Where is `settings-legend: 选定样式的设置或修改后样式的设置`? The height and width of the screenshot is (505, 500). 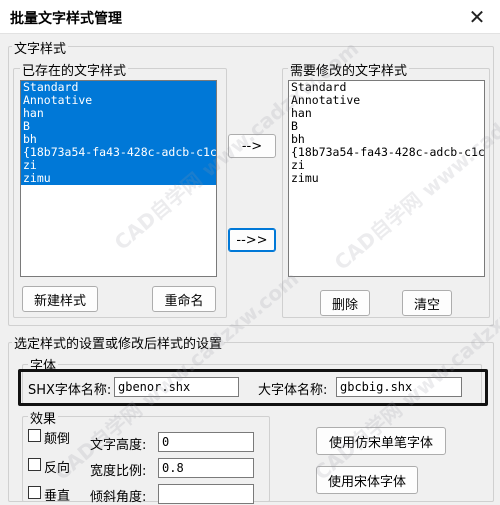 settings-legend: 选定样式的设置或修改后样式的设置 is located at coordinates (118, 342).